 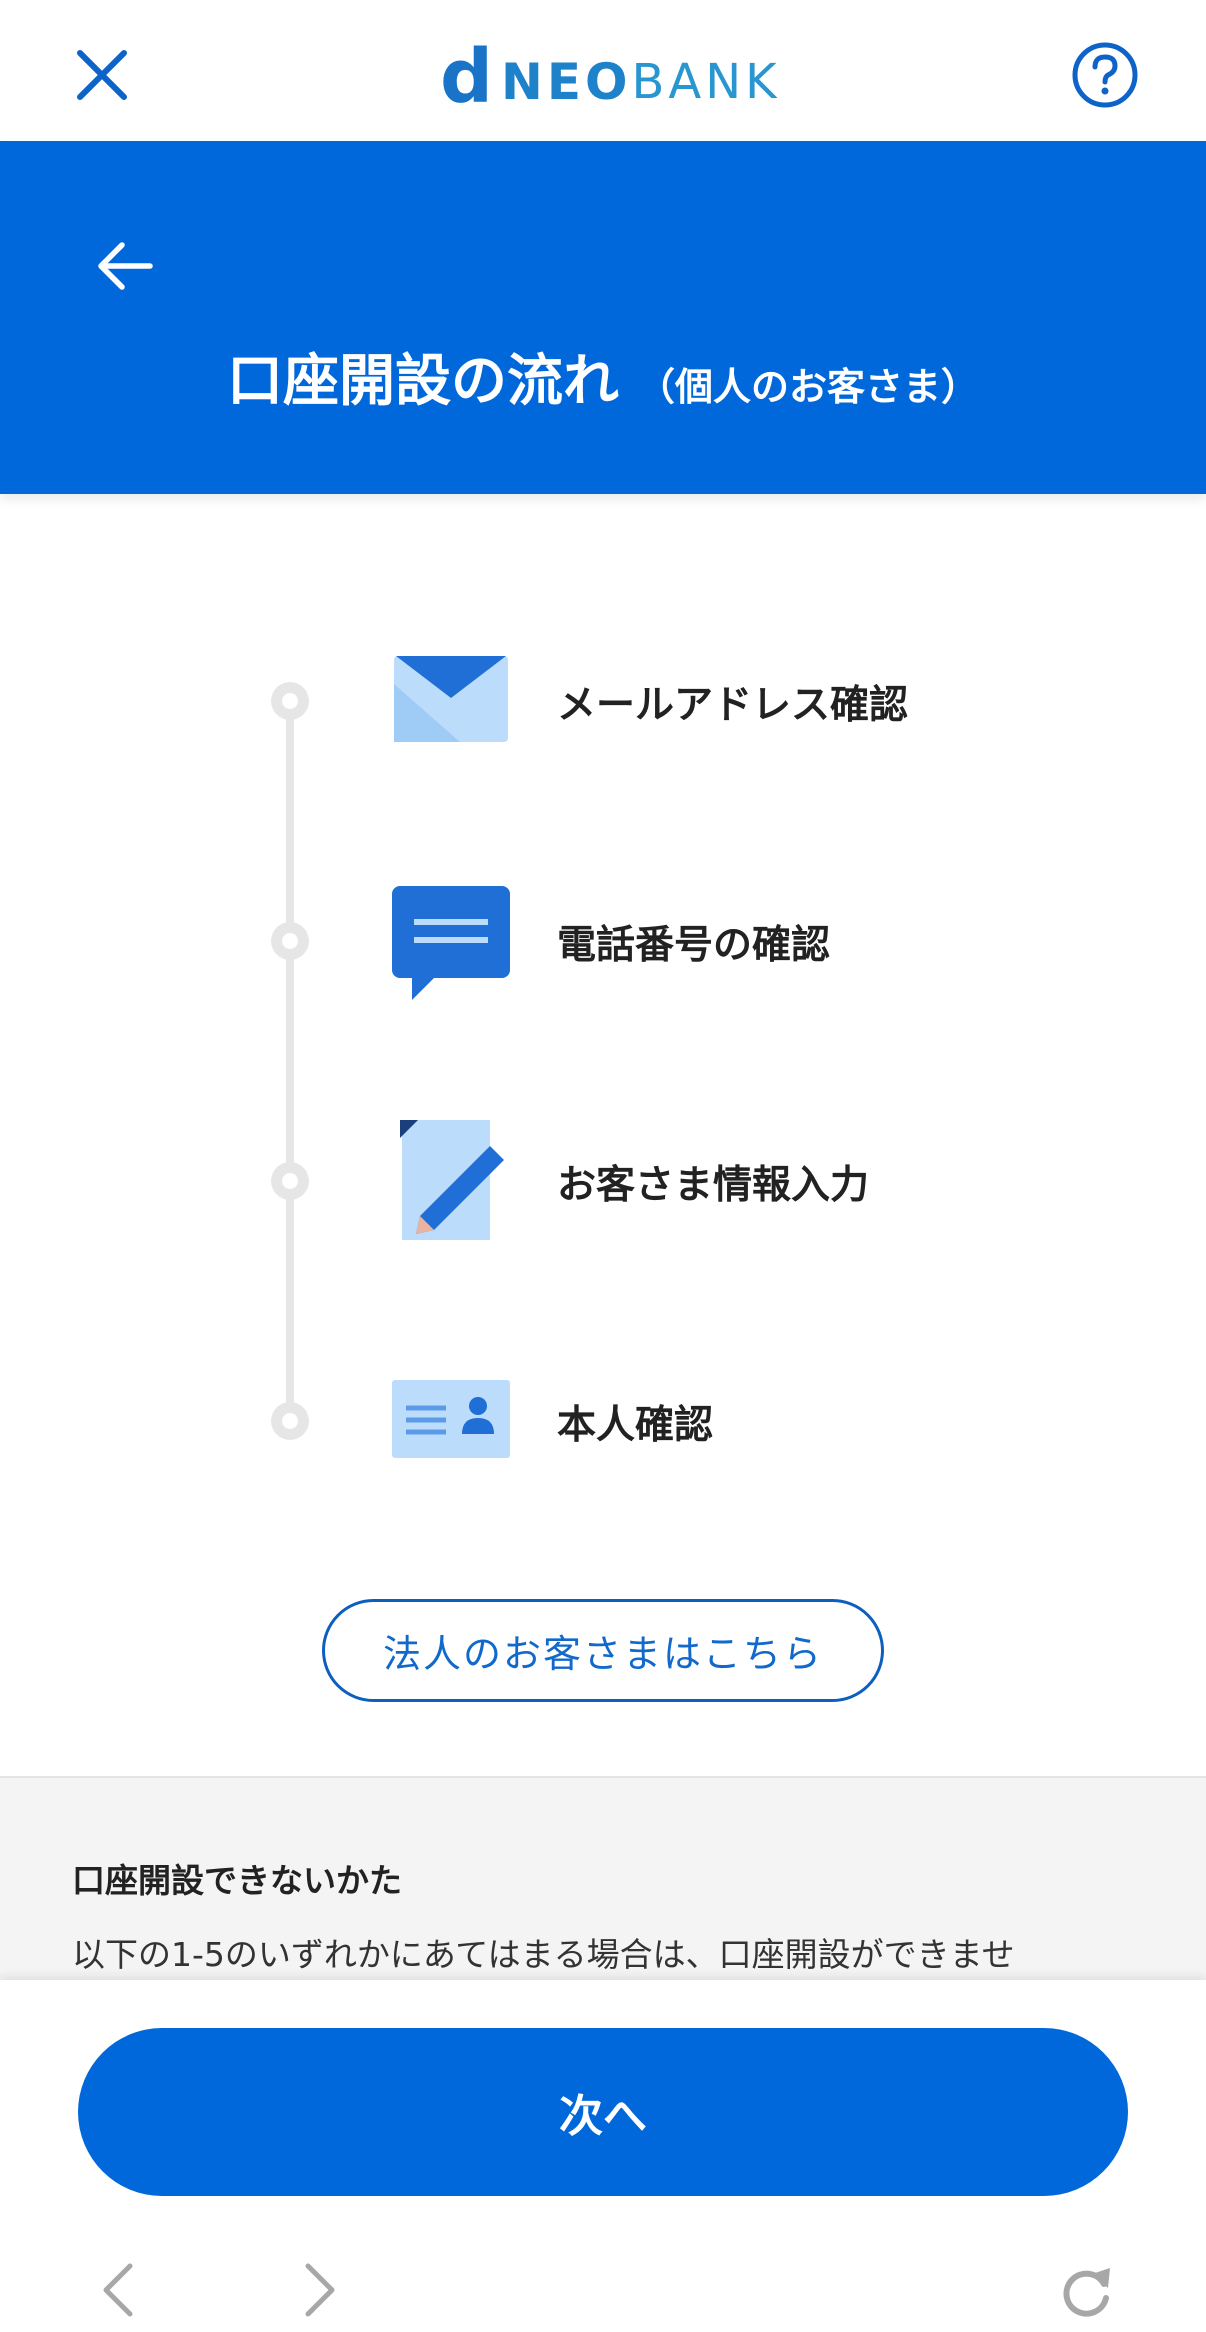 I want to click on help-button, so click(x=1105, y=75).